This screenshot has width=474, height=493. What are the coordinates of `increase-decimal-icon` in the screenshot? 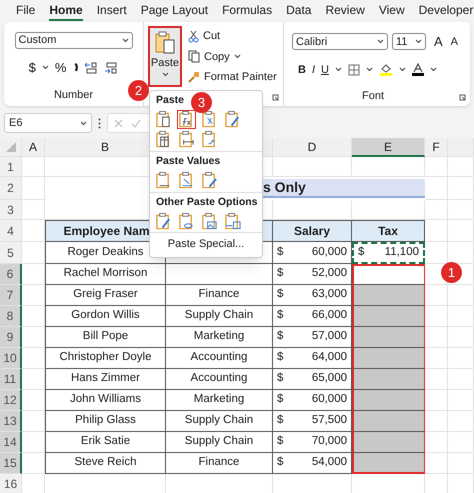 It's located at (91, 68).